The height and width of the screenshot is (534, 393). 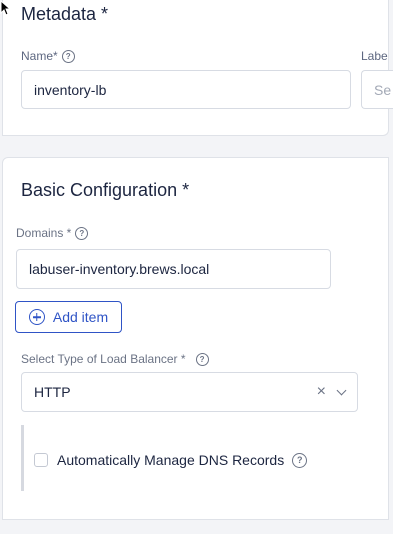 I want to click on labels-input: Se, so click(x=377, y=89).